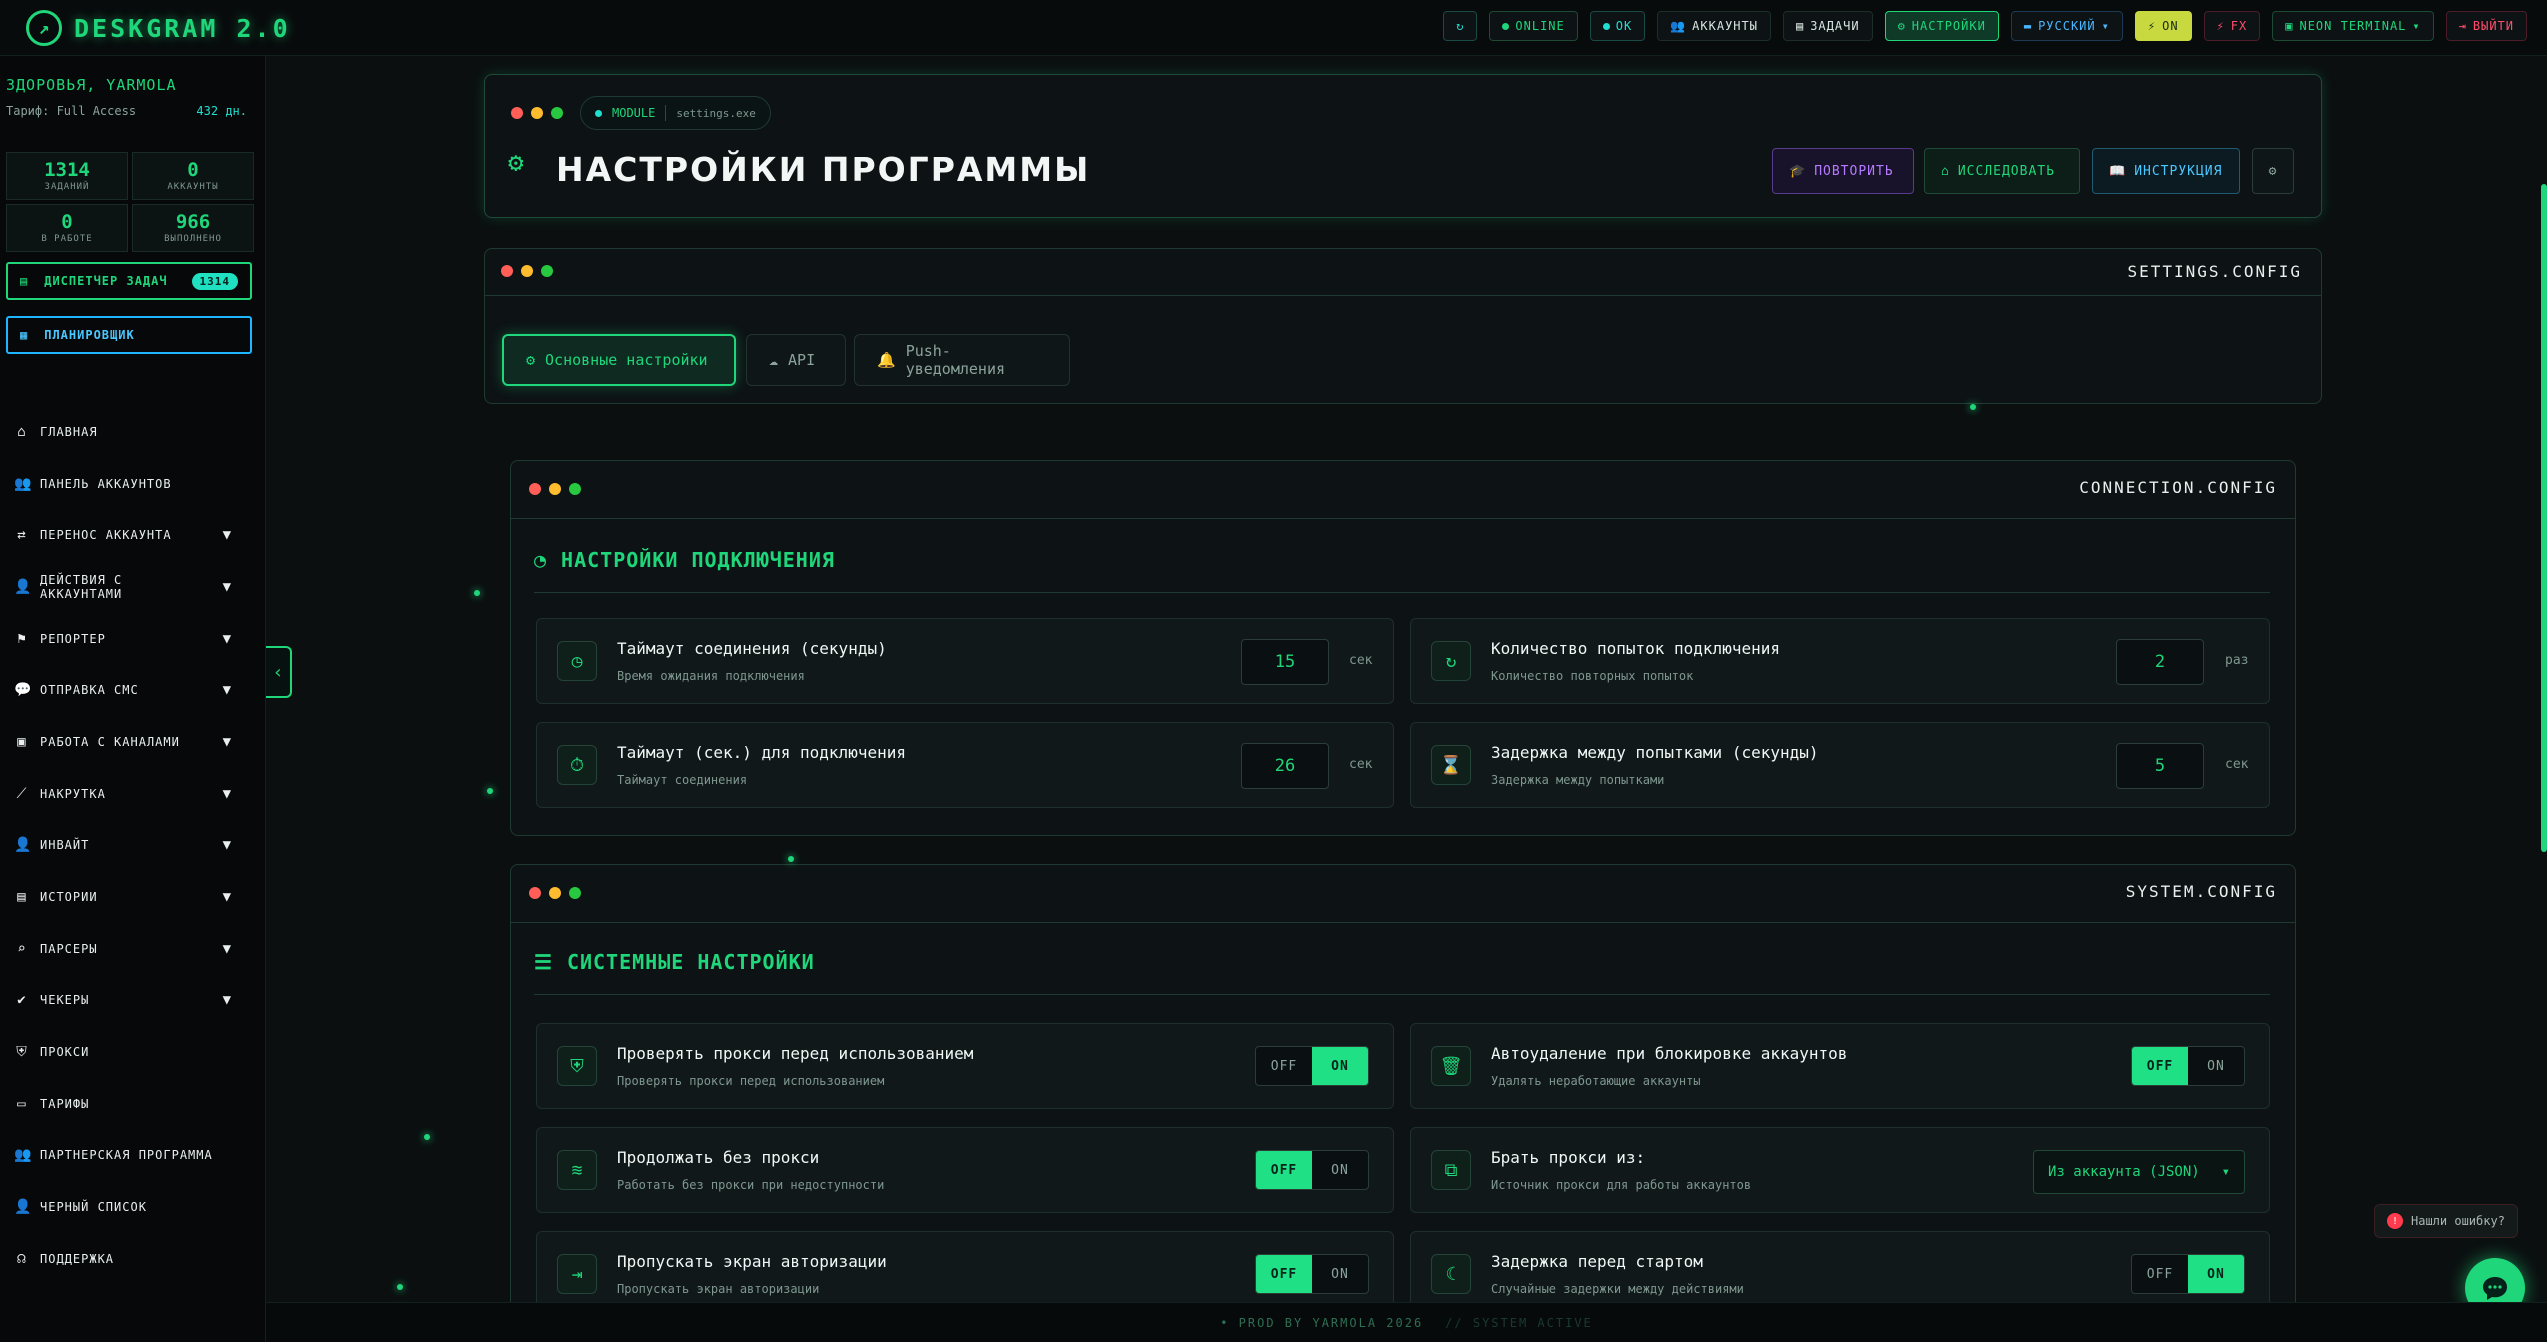  Describe the element at coordinates (1451, 661) in the screenshot. I see `refresh-icon: ↻` at that location.